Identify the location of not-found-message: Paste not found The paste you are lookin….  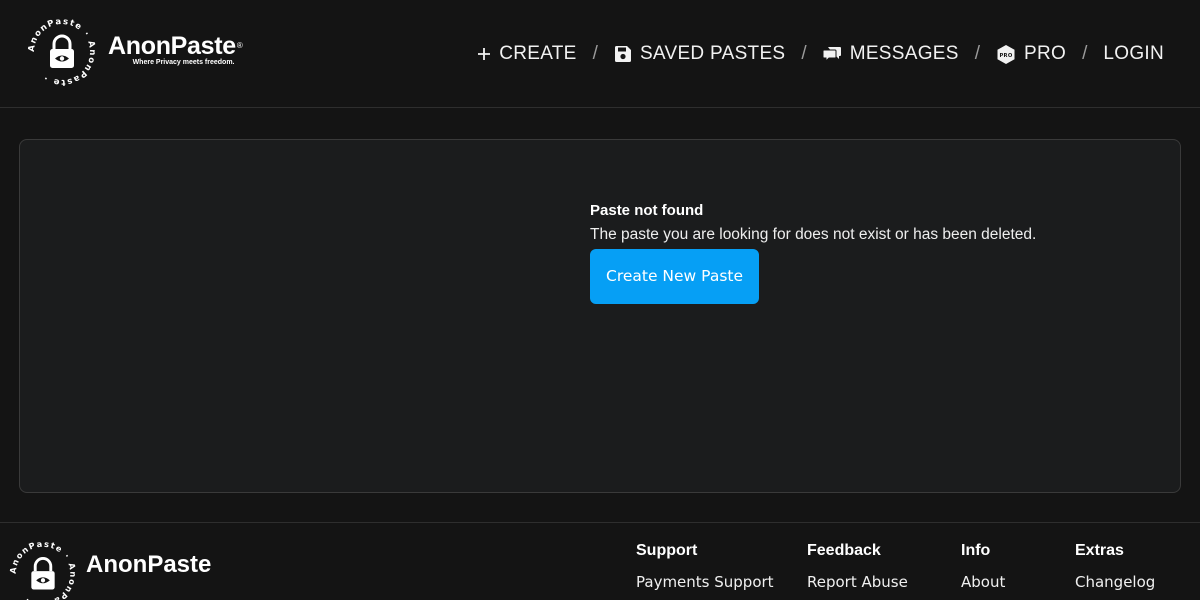
(813, 253).